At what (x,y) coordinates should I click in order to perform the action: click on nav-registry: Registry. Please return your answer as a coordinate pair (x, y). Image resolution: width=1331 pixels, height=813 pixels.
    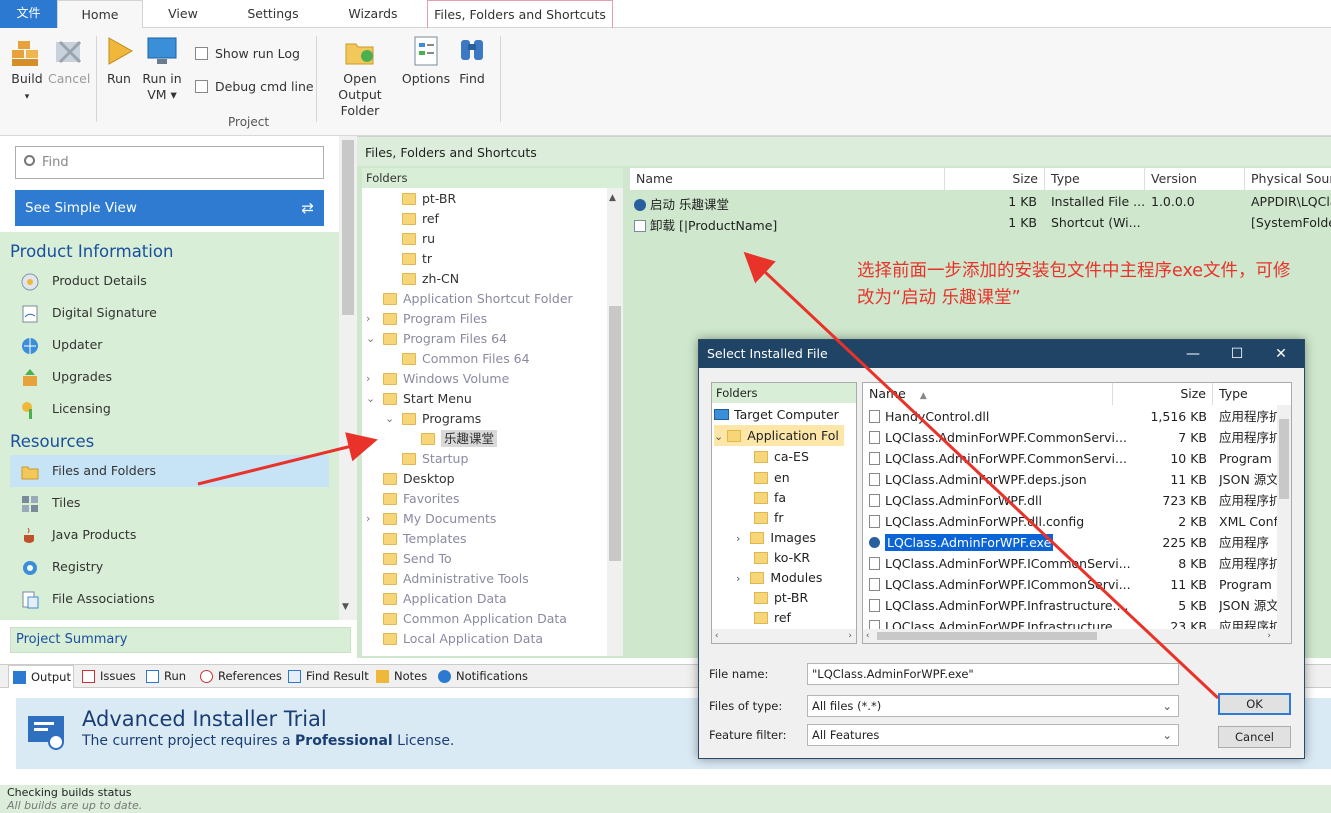
    Looking at the image, I should click on (169, 567).